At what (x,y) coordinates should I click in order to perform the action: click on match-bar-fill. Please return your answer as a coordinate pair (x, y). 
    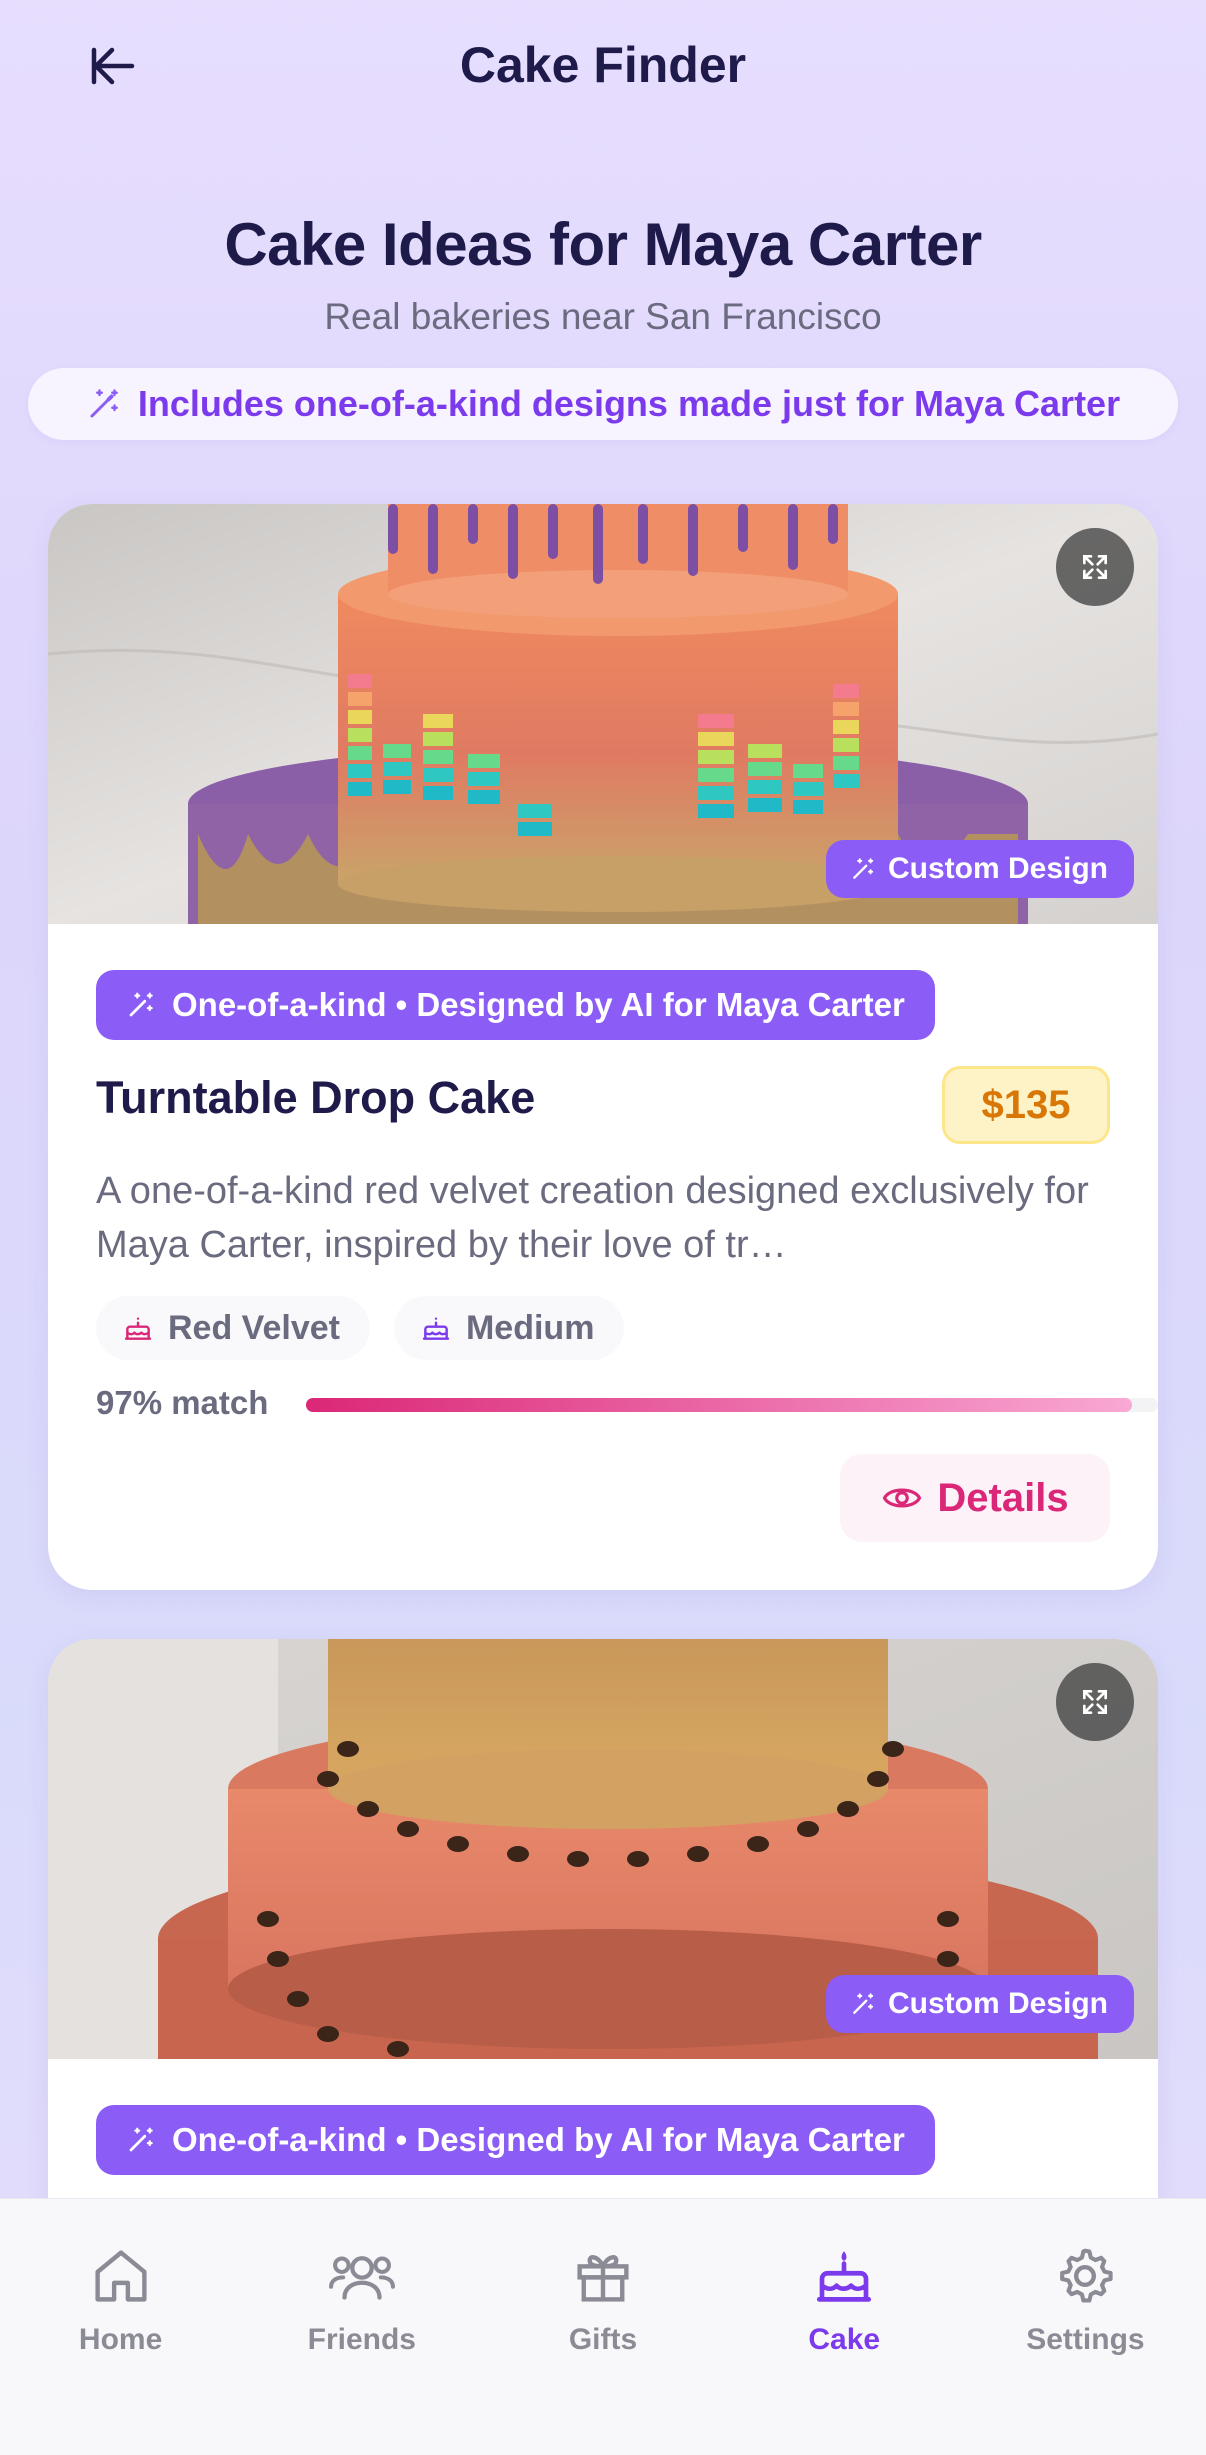
    Looking at the image, I should click on (719, 1405).